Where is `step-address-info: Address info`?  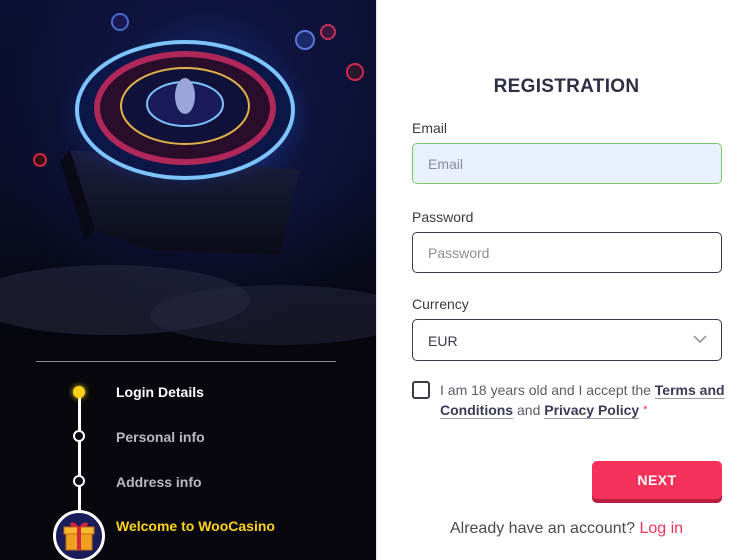
step-address-info: Address info is located at coordinates (159, 482).